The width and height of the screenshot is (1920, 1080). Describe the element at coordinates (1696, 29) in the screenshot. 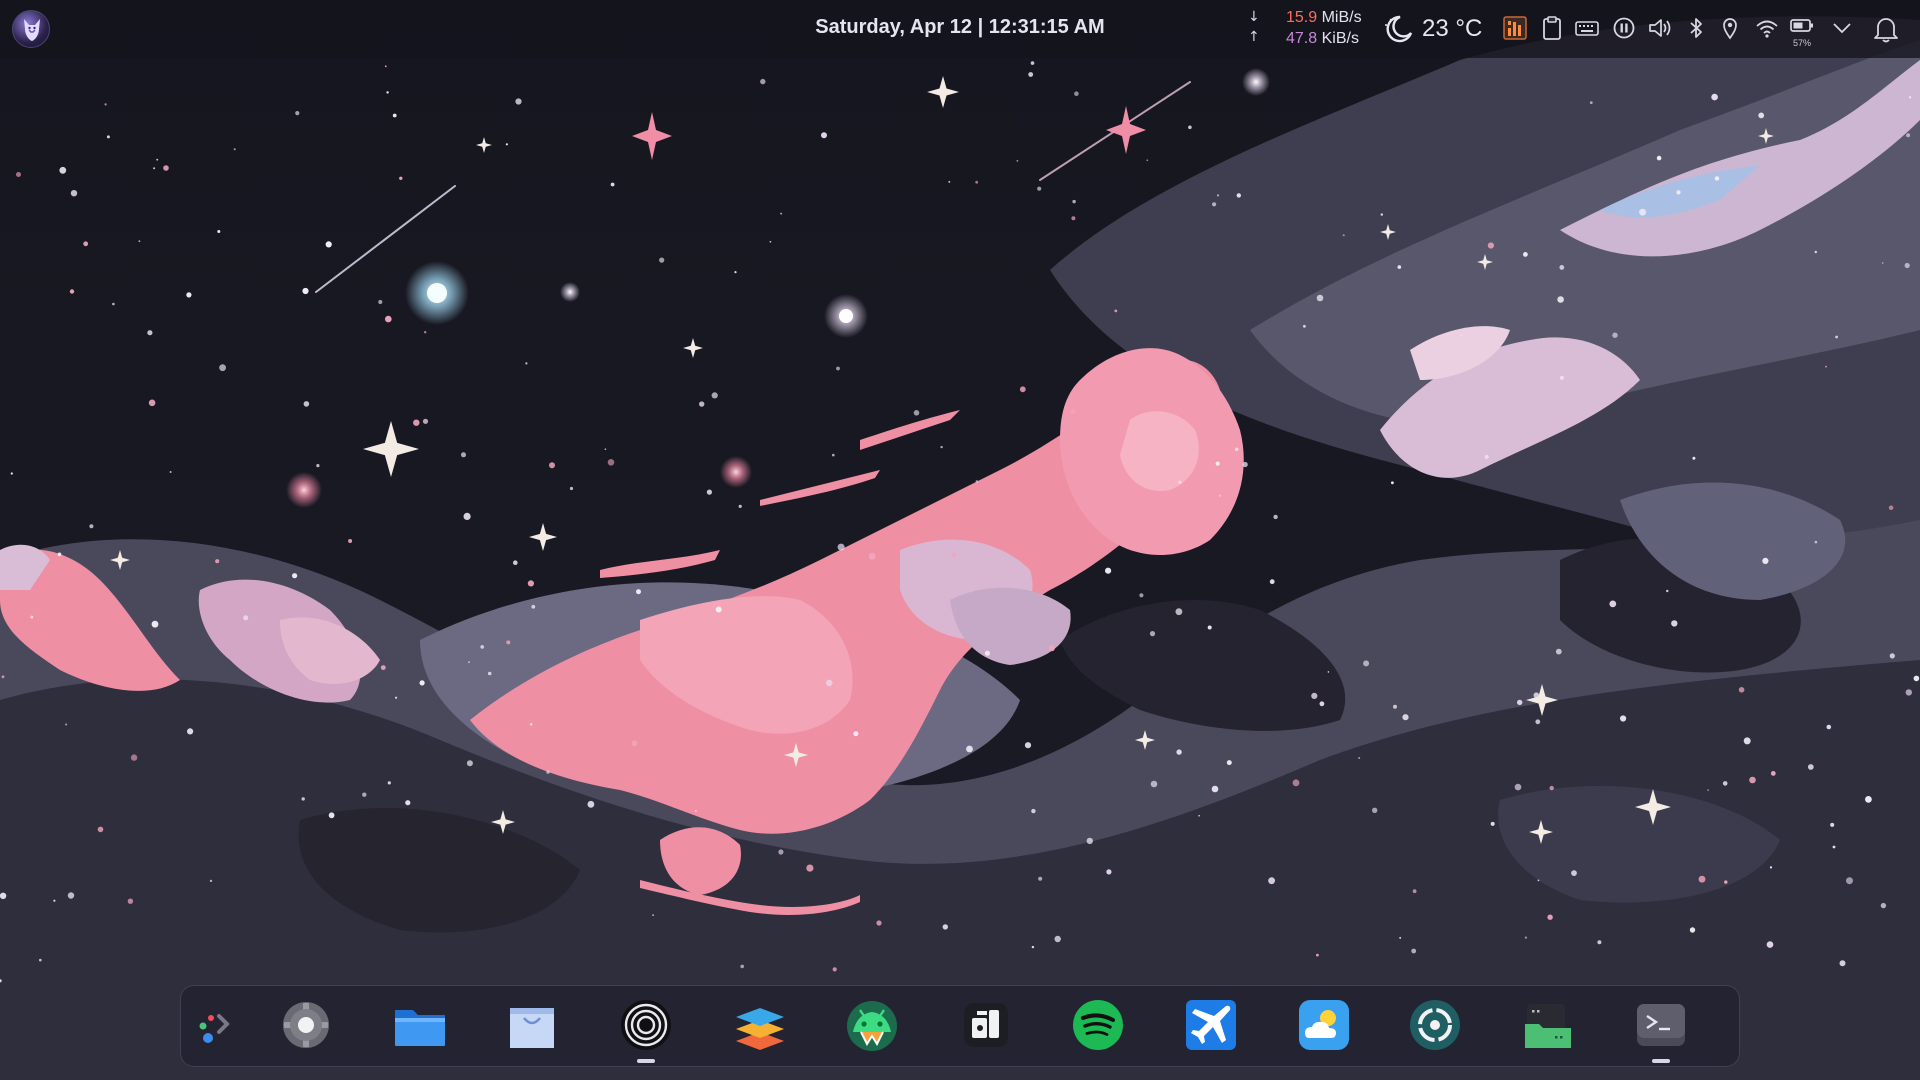

I see `bluetooth-icon` at that location.